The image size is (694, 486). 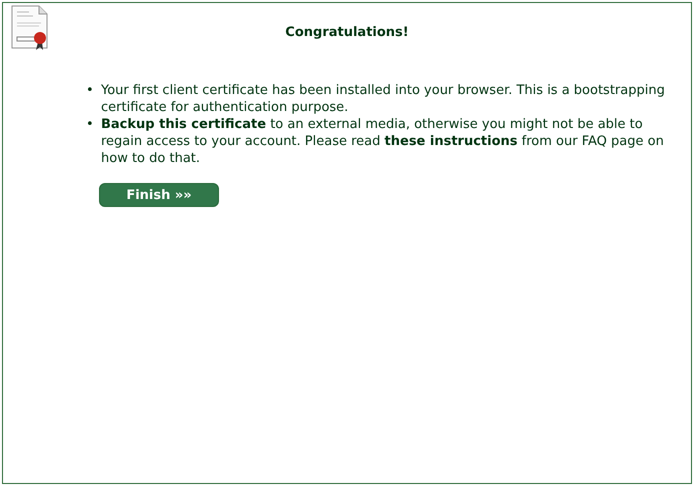 I want to click on info-text: Your first client certificate has been installed into your browser. This is a bootstrapping certificate for authentication purpose., so click(x=383, y=99).